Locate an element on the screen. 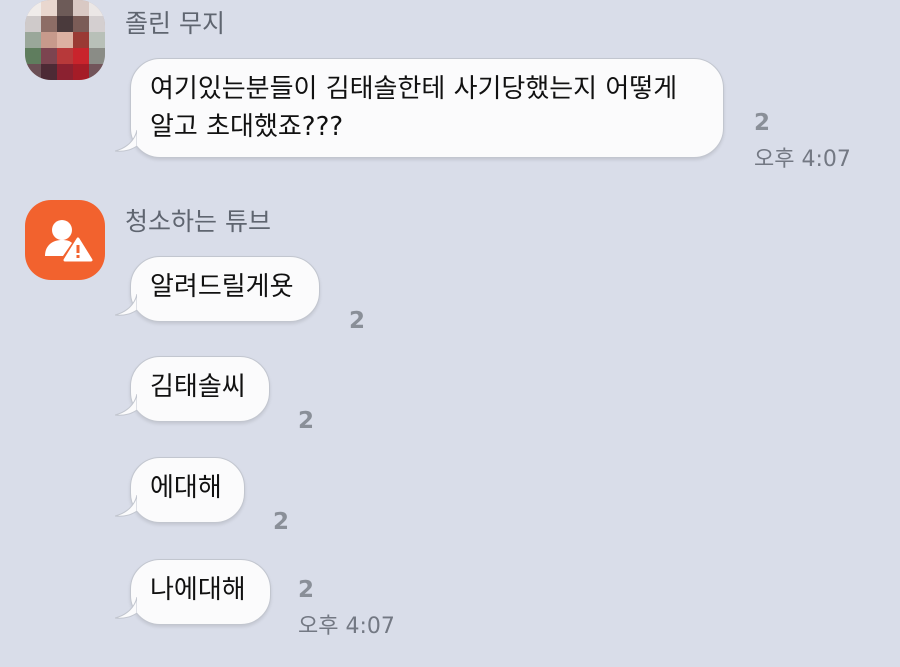  message-text-line: 알고 초대했죠??? is located at coordinates (247, 127).